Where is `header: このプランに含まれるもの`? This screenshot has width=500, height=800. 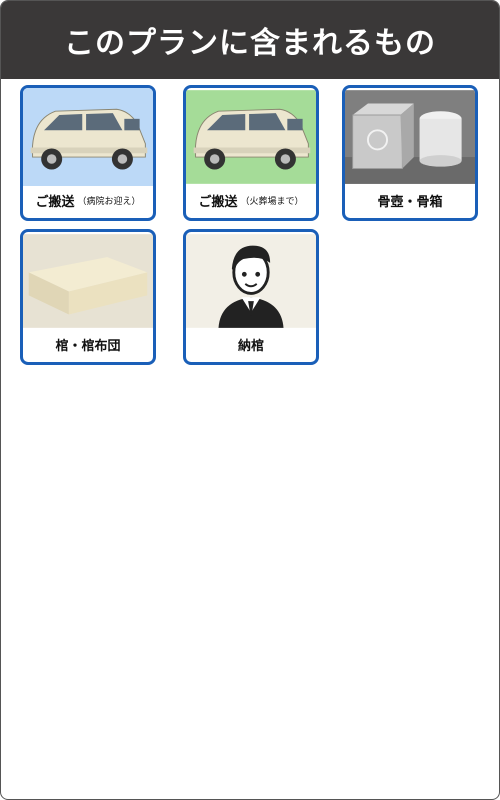
header: このプランに含まれるもの is located at coordinates (250, 40).